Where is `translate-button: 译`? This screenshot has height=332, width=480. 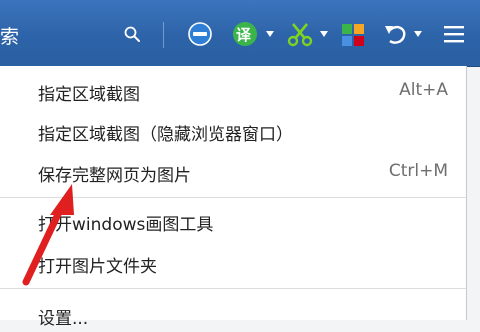
translate-button: 译 is located at coordinates (254, 34).